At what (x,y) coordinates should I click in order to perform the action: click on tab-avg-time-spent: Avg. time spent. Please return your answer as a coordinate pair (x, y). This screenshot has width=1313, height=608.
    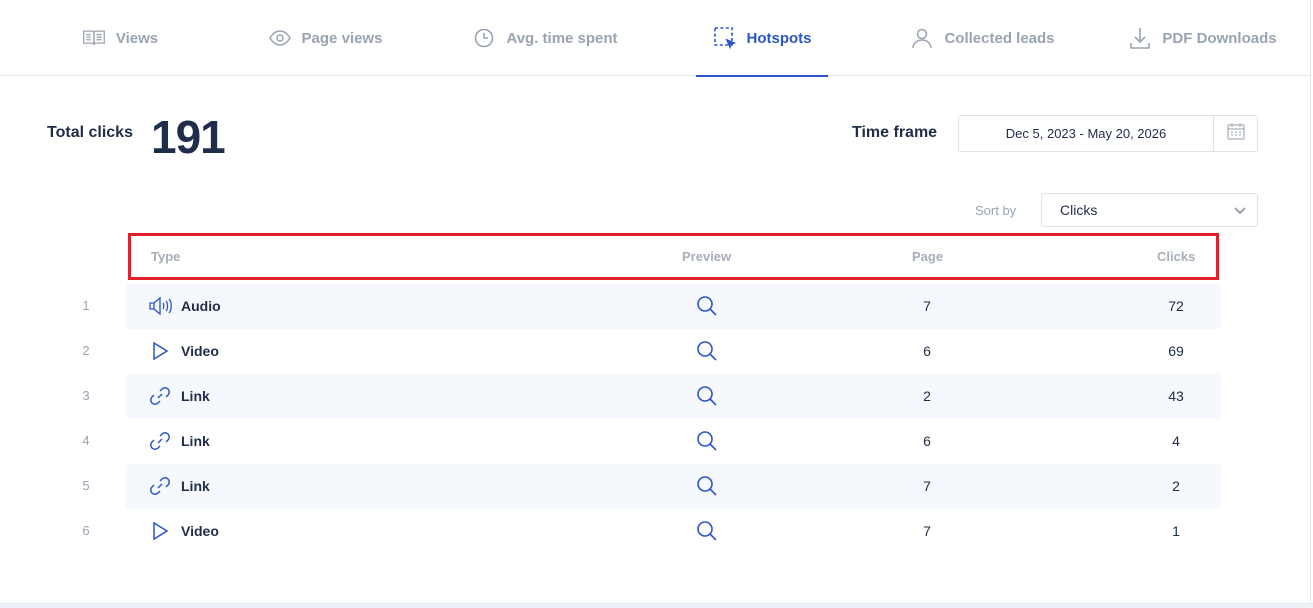
    Looking at the image, I should click on (545, 38).